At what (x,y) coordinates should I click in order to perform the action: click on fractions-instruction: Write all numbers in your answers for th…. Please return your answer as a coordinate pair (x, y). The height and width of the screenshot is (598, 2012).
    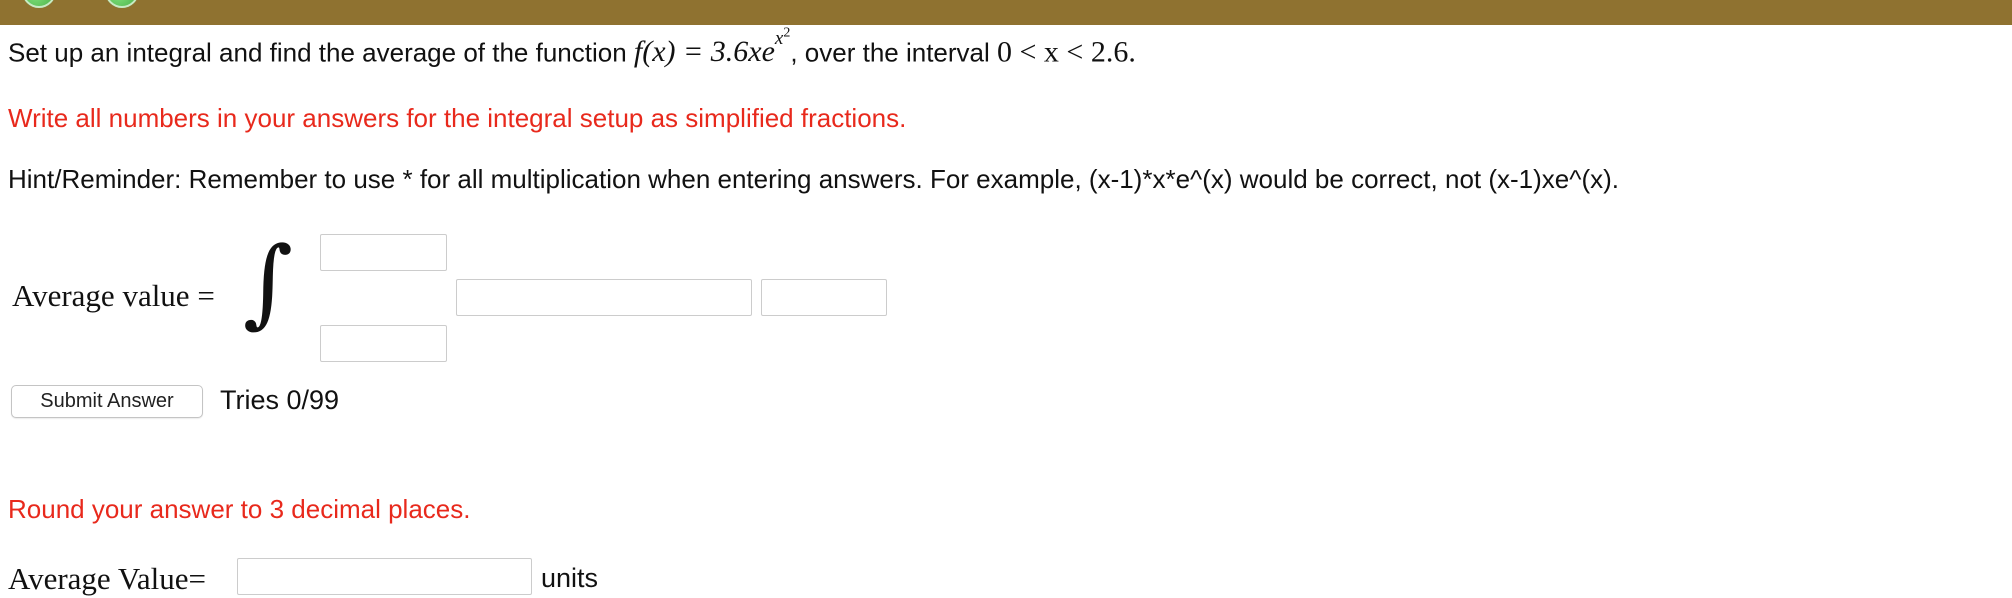
    Looking at the image, I should click on (457, 118).